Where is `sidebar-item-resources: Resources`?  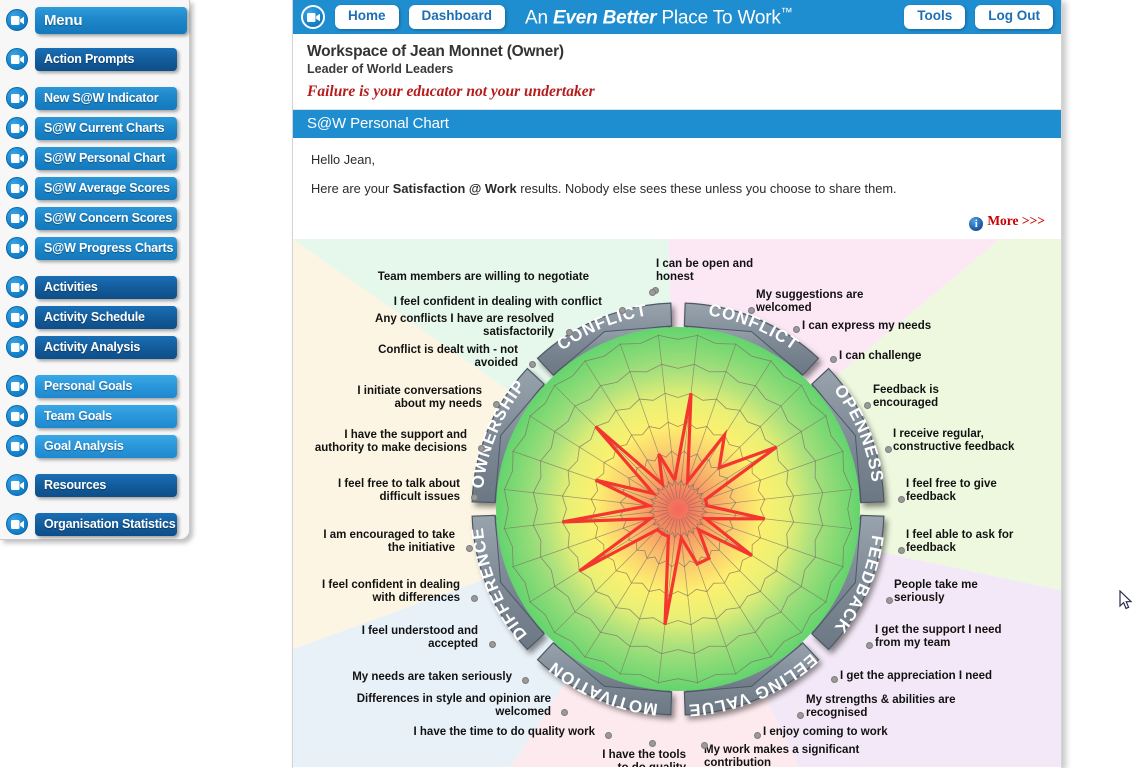
sidebar-item-resources: Resources is located at coordinates (94, 485).